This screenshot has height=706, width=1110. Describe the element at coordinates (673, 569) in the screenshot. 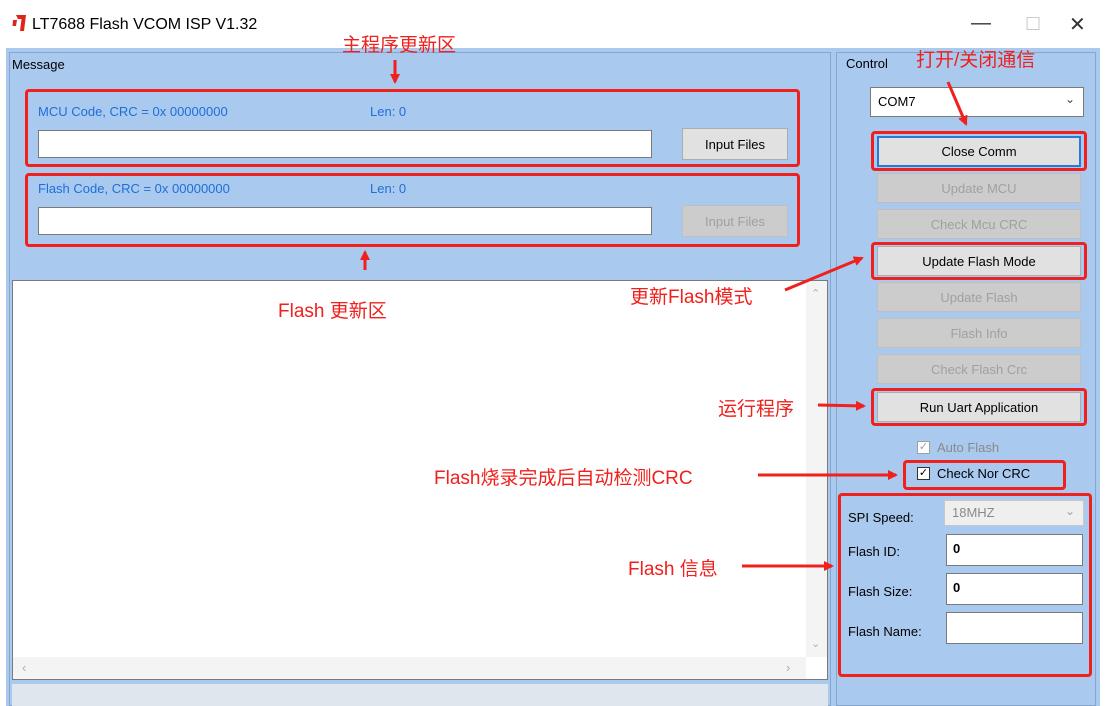

I see `annotation-flash-info: Flash 信息` at that location.